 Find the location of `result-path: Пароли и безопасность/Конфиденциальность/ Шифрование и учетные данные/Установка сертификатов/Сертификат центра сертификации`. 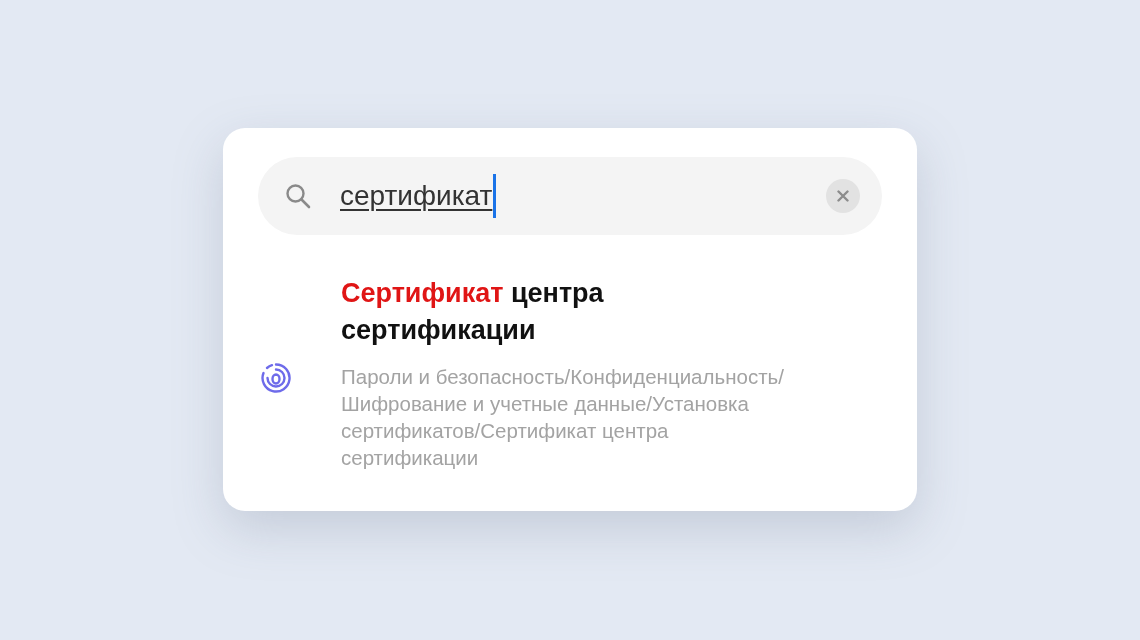

result-path: Пароли и безопасность/Конфиденциальность/ Шифрование и учетные данные/Установка сертификатов/Сертификат центра сертификации is located at coordinates (563, 417).